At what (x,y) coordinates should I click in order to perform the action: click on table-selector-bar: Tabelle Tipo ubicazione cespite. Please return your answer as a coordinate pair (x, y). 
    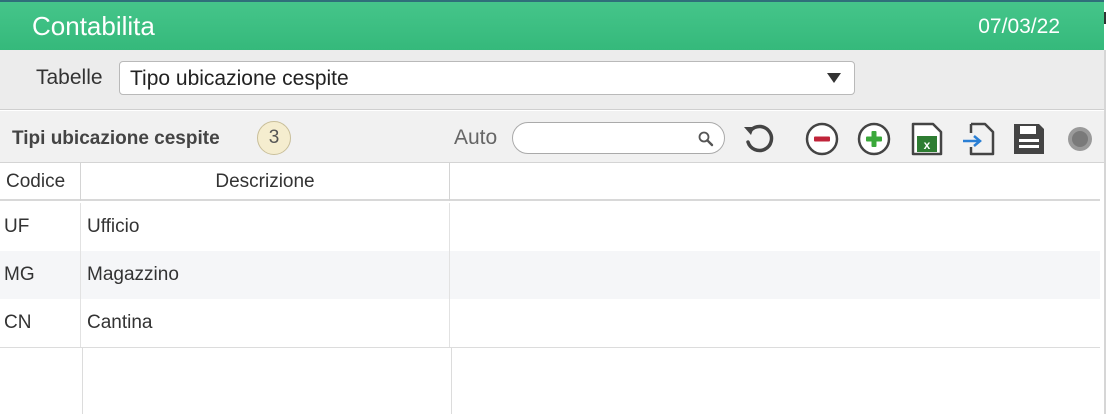
    Looking at the image, I should click on (552, 80).